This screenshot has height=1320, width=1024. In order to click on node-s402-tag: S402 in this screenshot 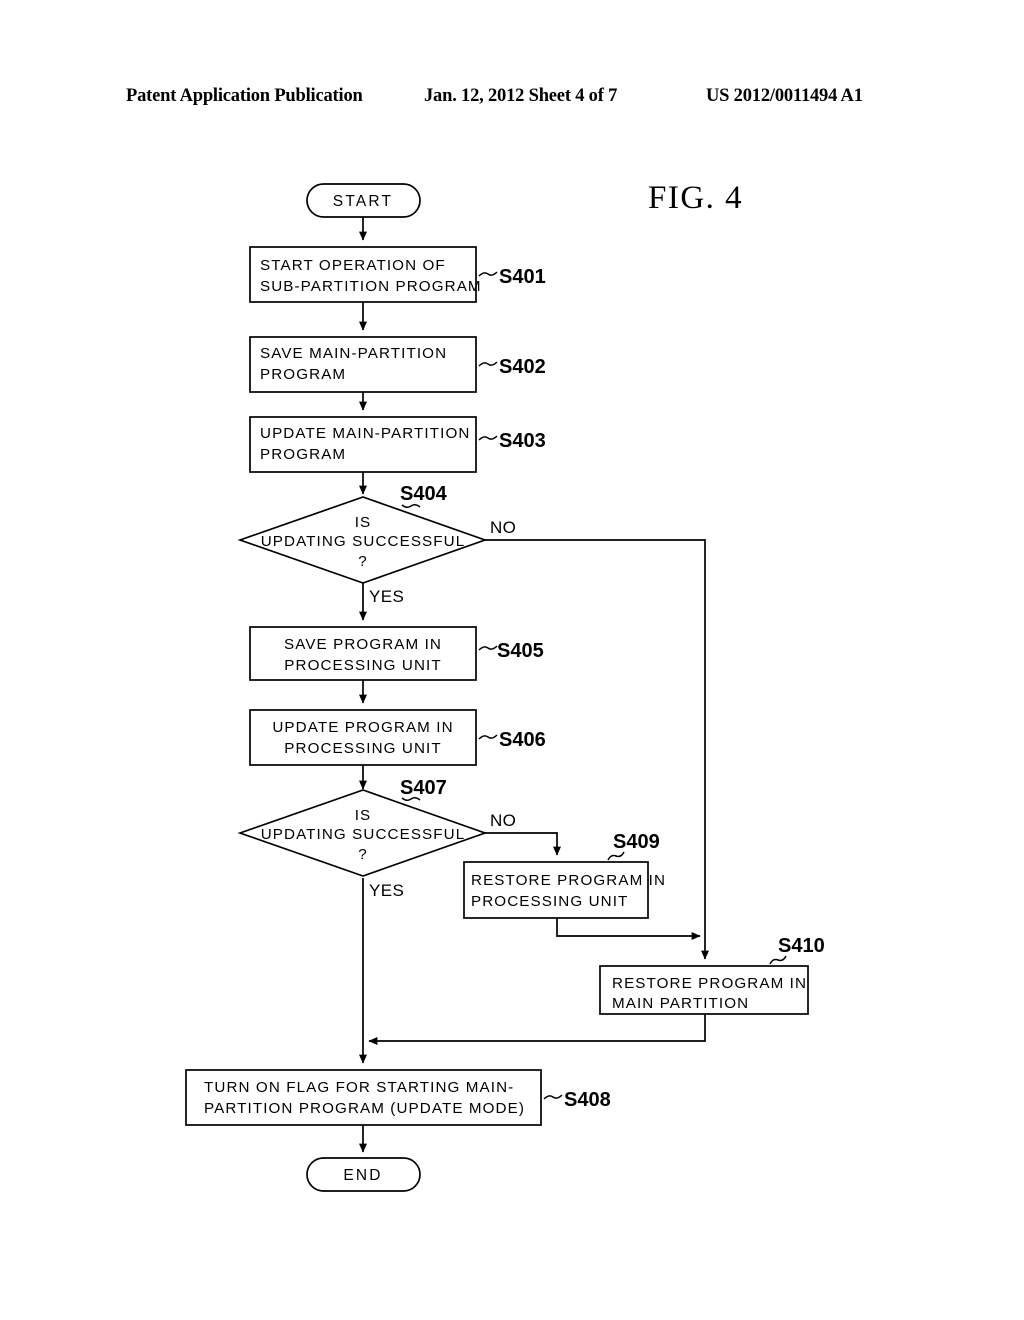, I will do `click(522, 367)`.